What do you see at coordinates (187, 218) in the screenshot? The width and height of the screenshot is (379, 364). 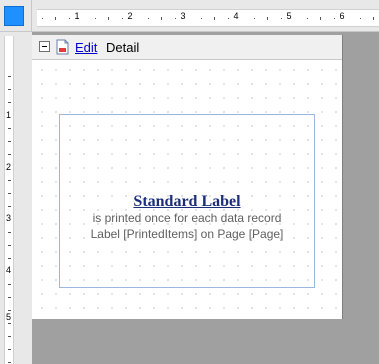 I see `label-text-line: is printed once for each data record` at bounding box center [187, 218].